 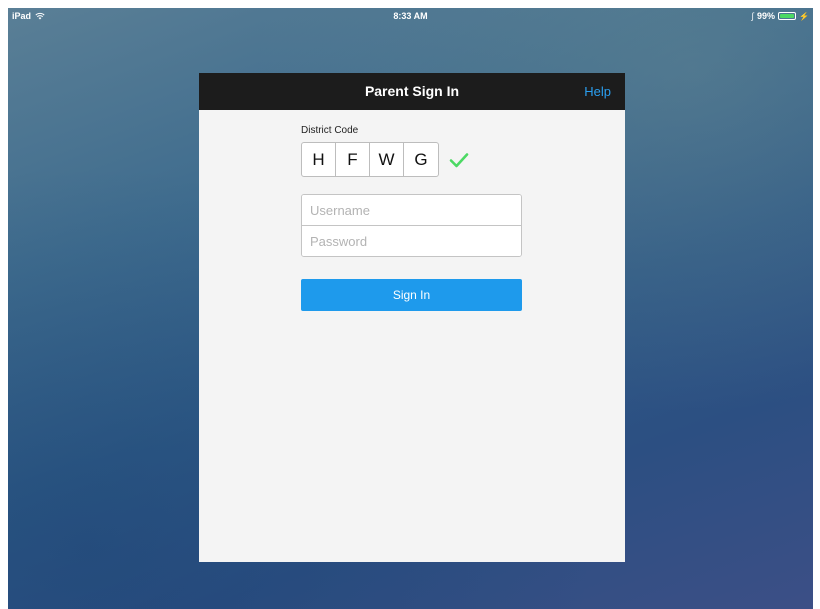 I want to click on sign-in-form: District Code H F W G Sign In, so click(x=411, y=218).